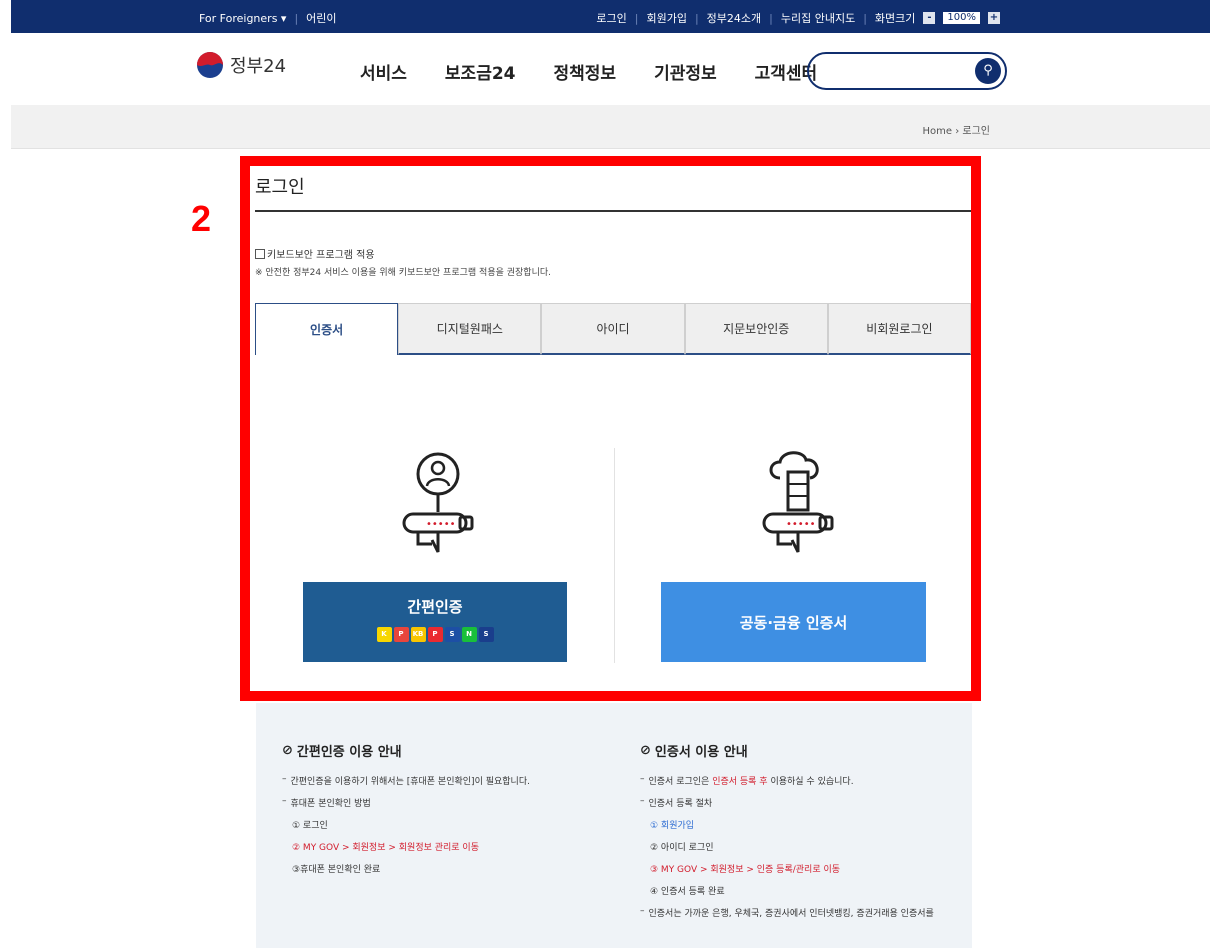 The image size is (1221, 948). I want to click on guide-step-link: ③ MY GOV > 회원정보 > 인증 등록/관리로 이동, so click(792, 868).